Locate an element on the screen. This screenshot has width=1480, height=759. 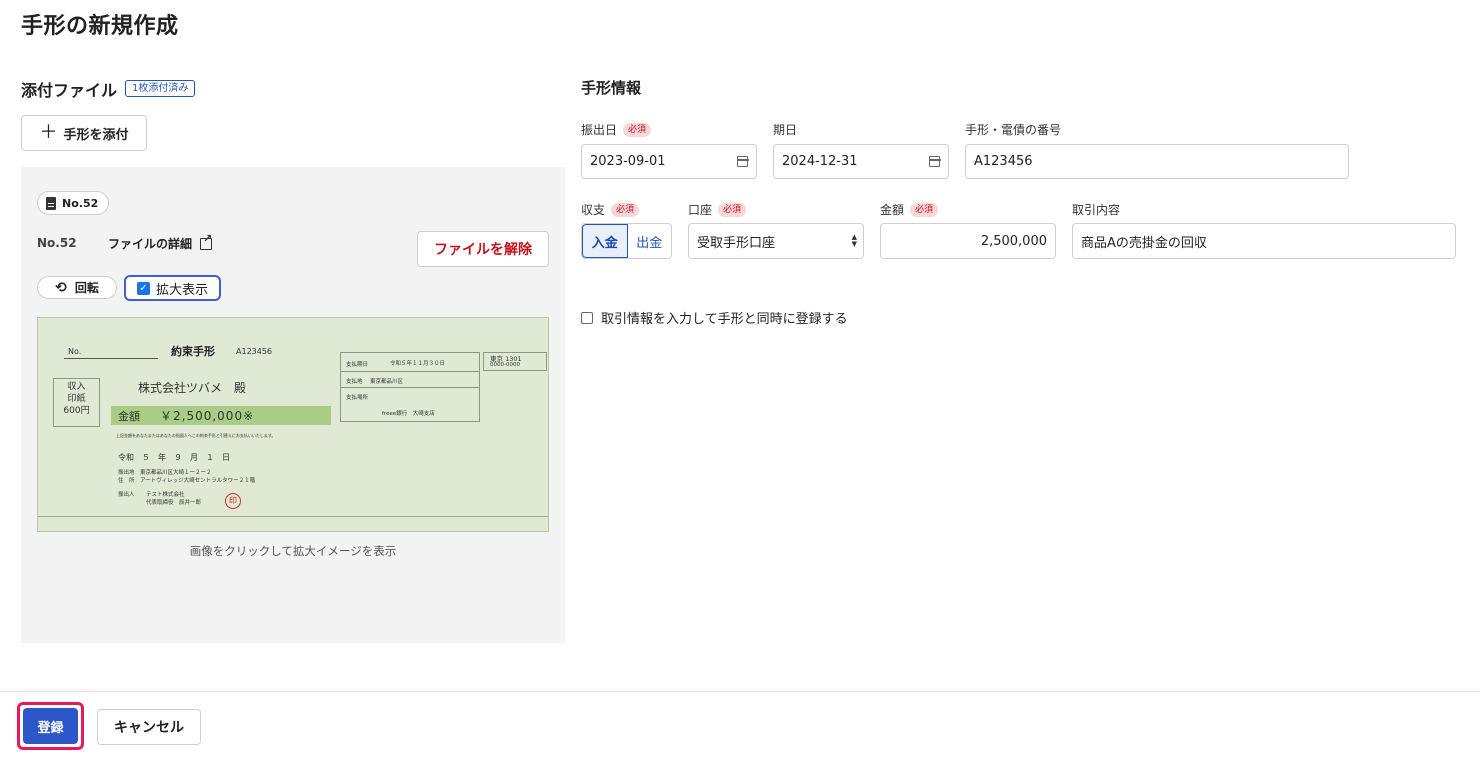
payment-place-label: 支払地 is located at coordinates (354, 382).